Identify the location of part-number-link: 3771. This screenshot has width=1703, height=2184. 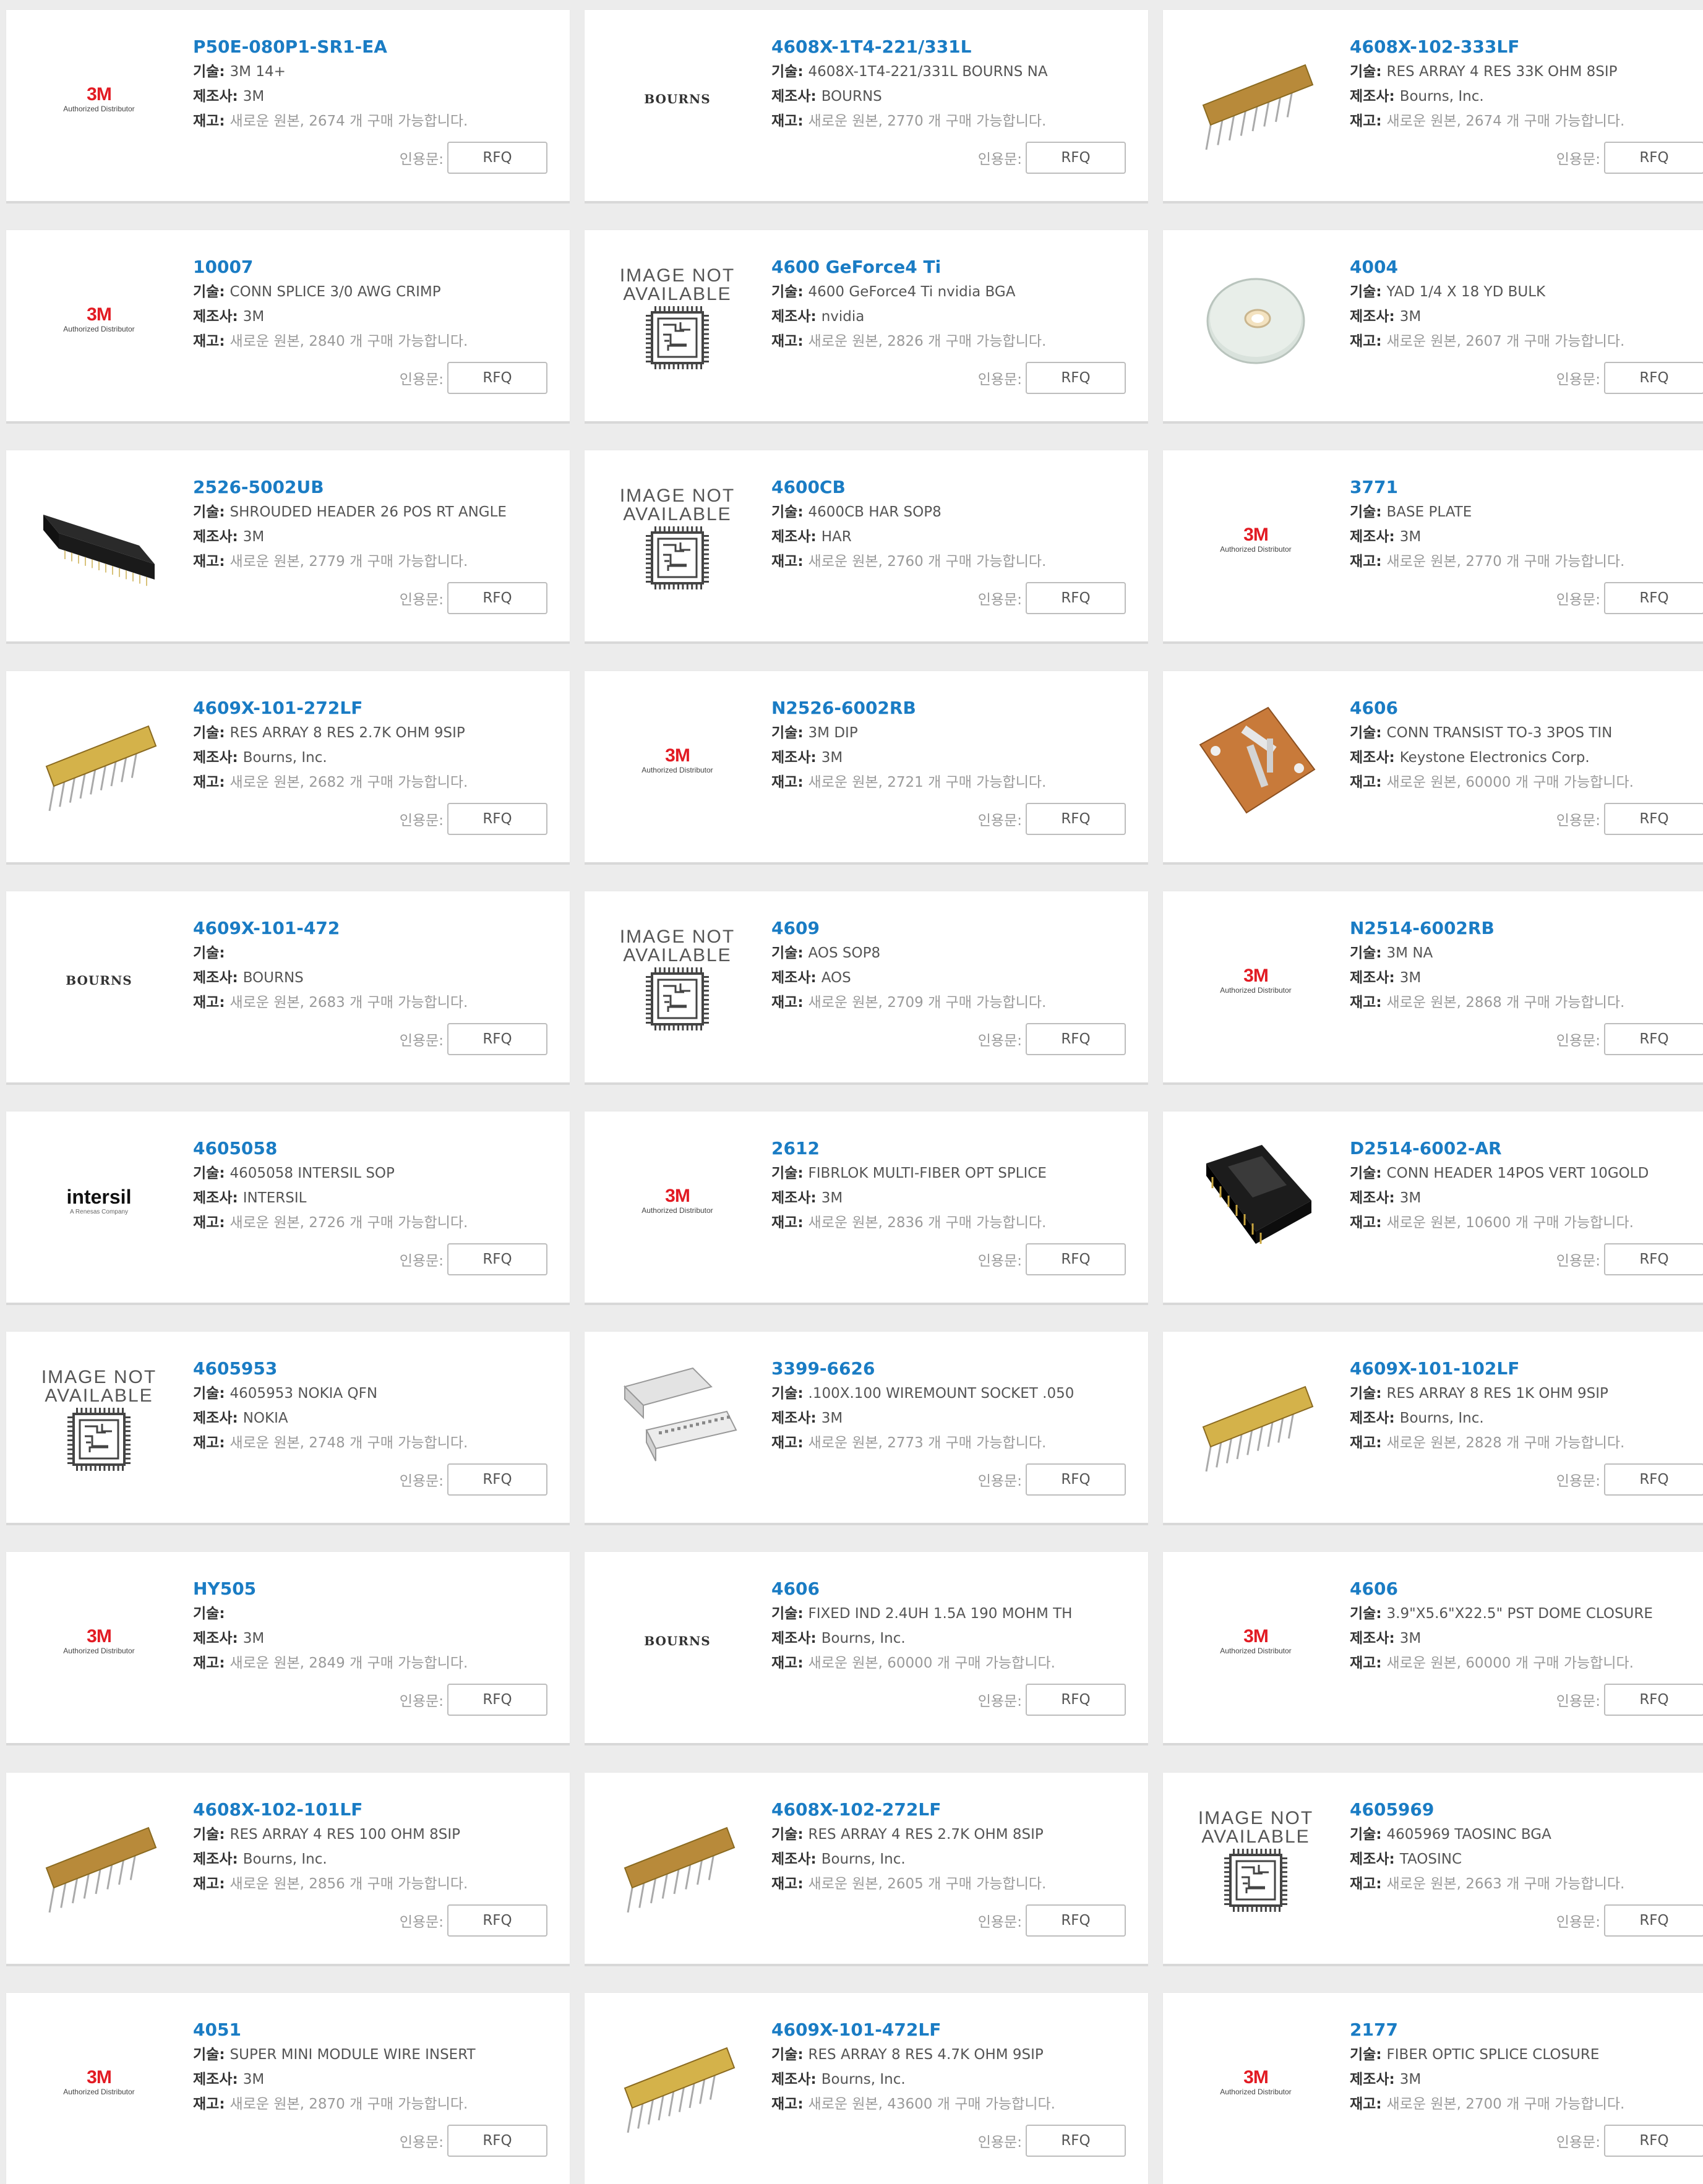
(1526, 488).